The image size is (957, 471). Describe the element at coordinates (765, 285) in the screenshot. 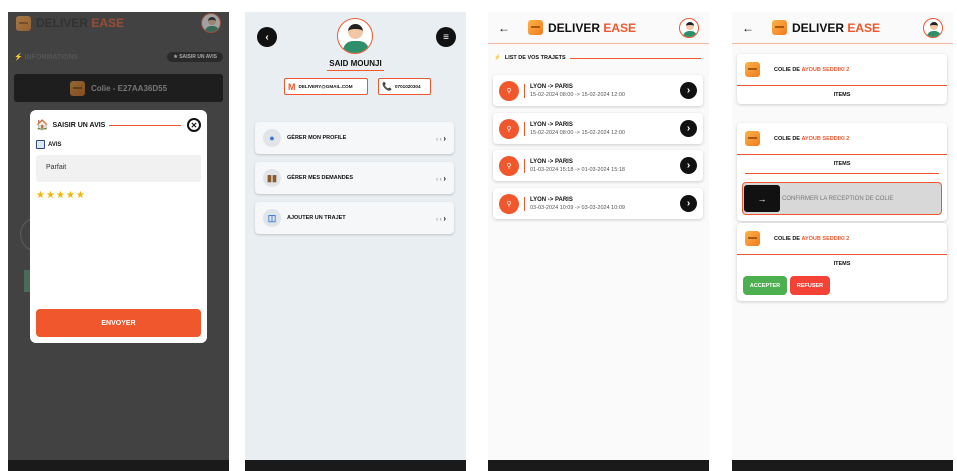

I see `accept-button: ACCEPTER` at that location.